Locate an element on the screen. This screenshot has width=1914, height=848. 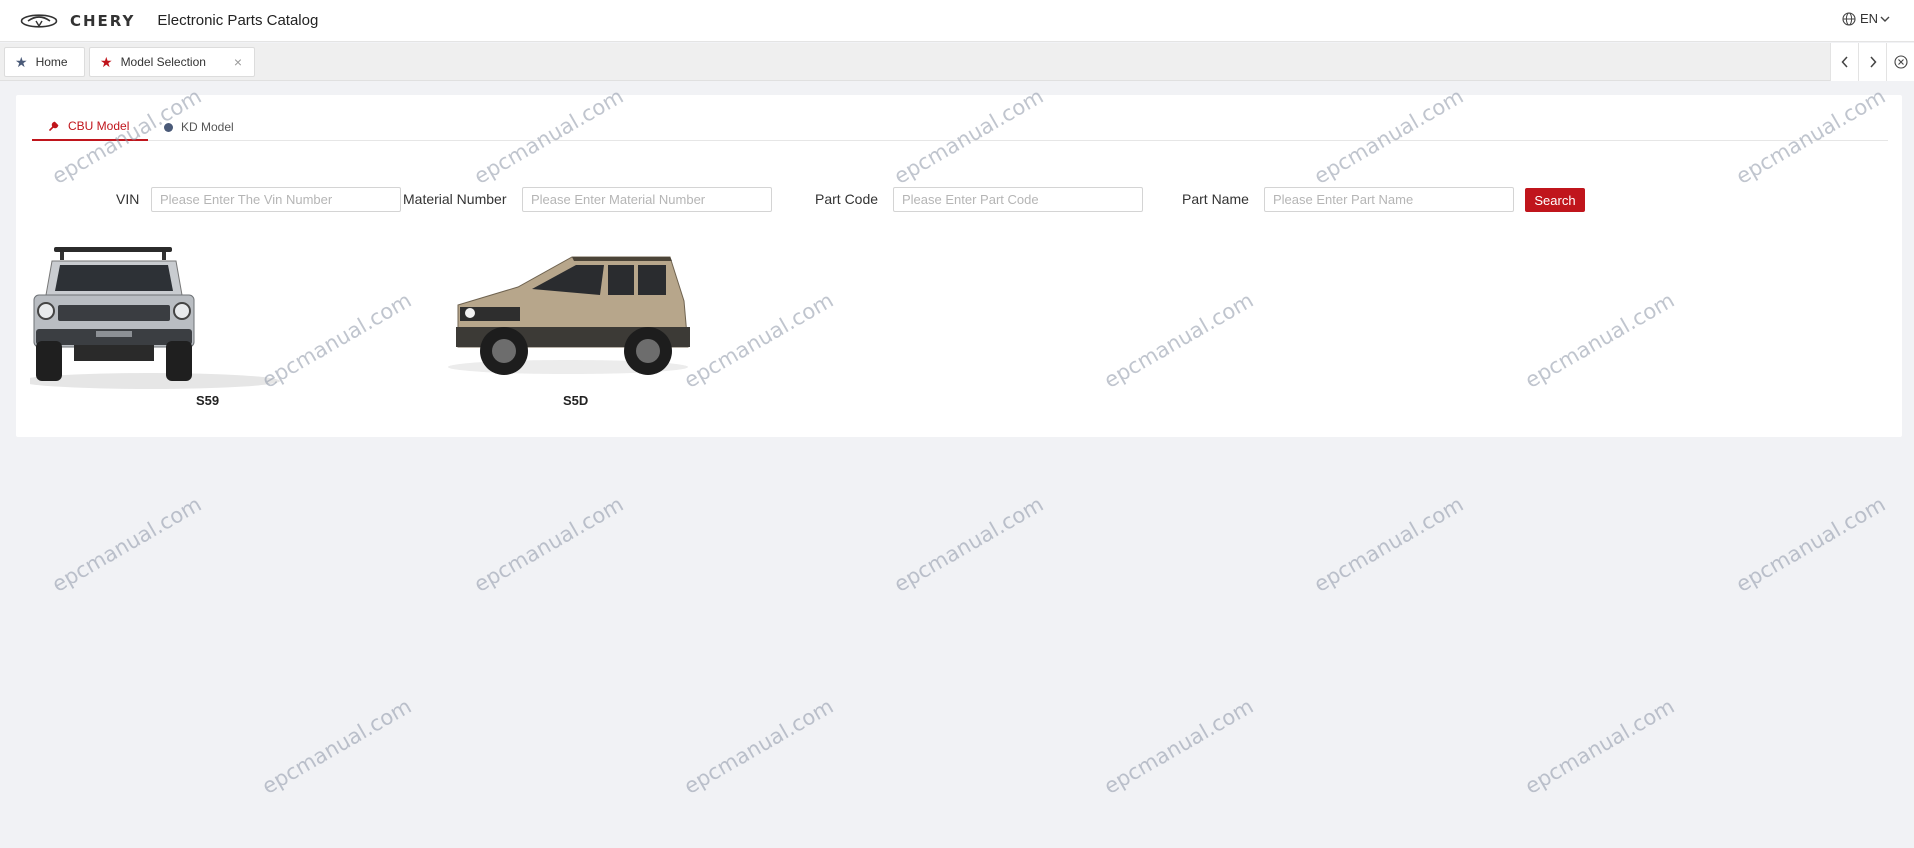
circle-close-icon is located at coordinates (1900, 62).